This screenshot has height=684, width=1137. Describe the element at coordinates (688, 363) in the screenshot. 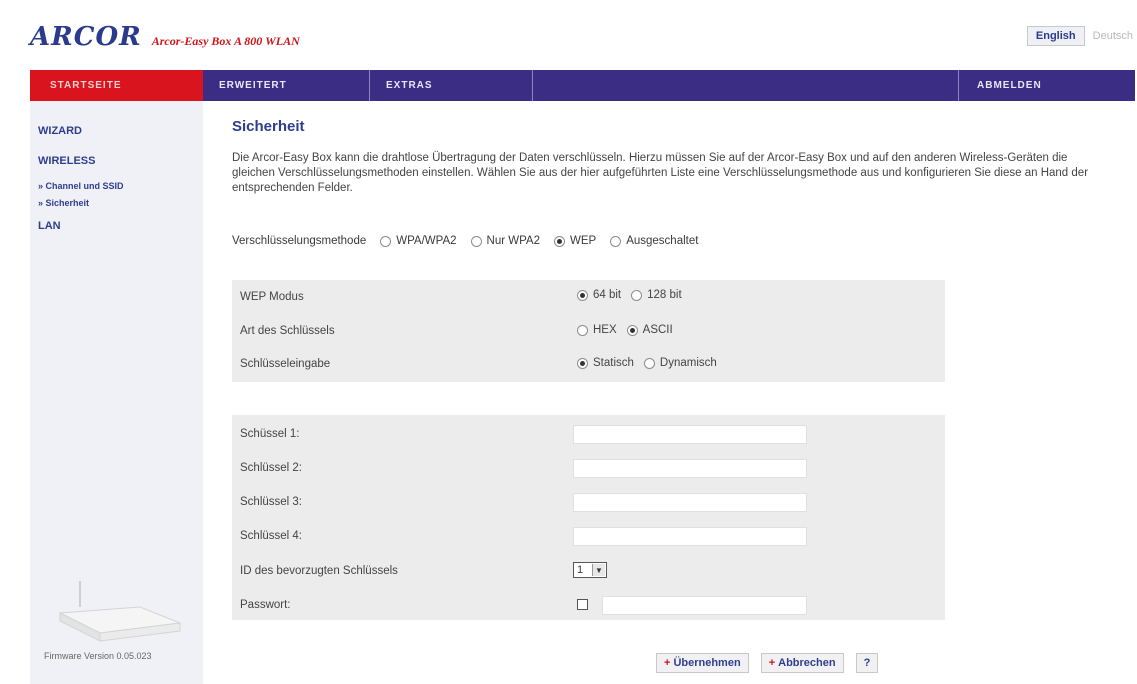

I see `radio-label: Dynamisch` at that location.